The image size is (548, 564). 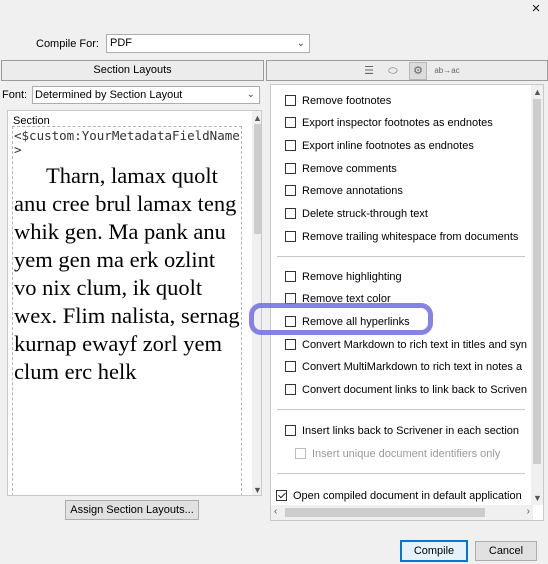 What do you see at coordinates (418, 71) in the screenshot?
I see `gear-icon: ⚙` at bounding box center [418, 71].